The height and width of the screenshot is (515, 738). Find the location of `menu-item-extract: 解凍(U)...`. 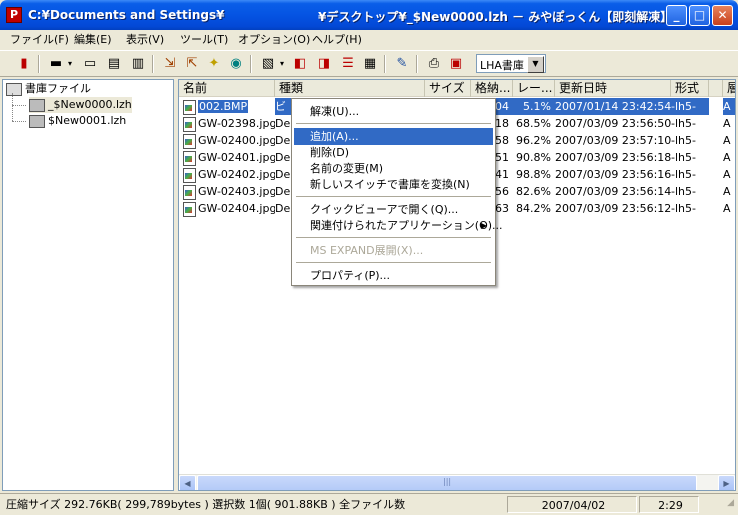

menu-item-extract: 解凍(U)... is located at coordinates (393, 111).